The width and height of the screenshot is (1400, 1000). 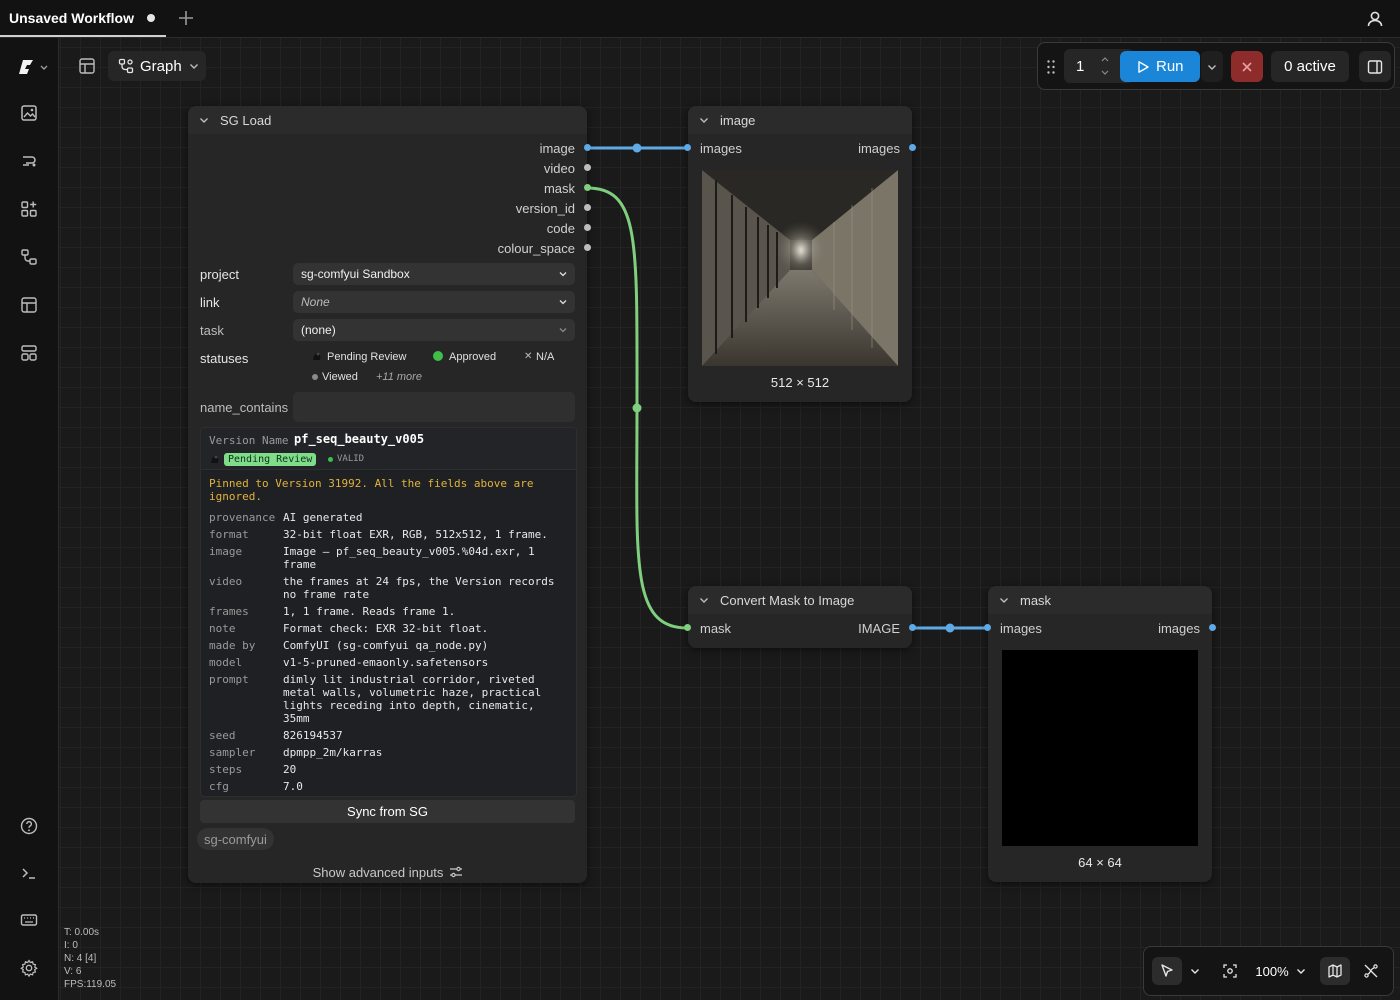 I want to click on link-label: link, so click(x=210, y=302).